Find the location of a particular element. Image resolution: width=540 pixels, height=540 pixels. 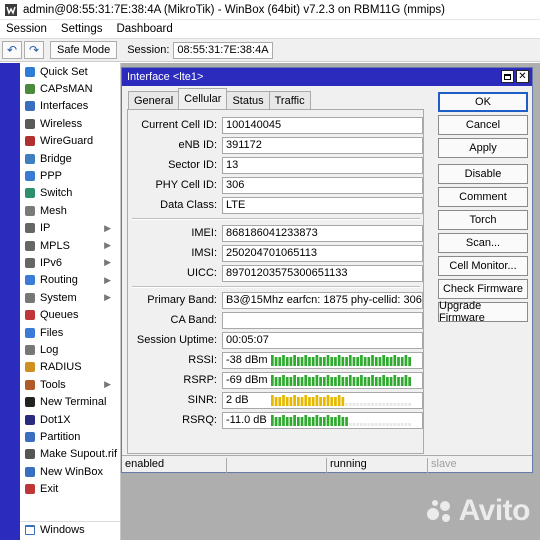

comment-button: Comment is located at coordinates (483, 197).